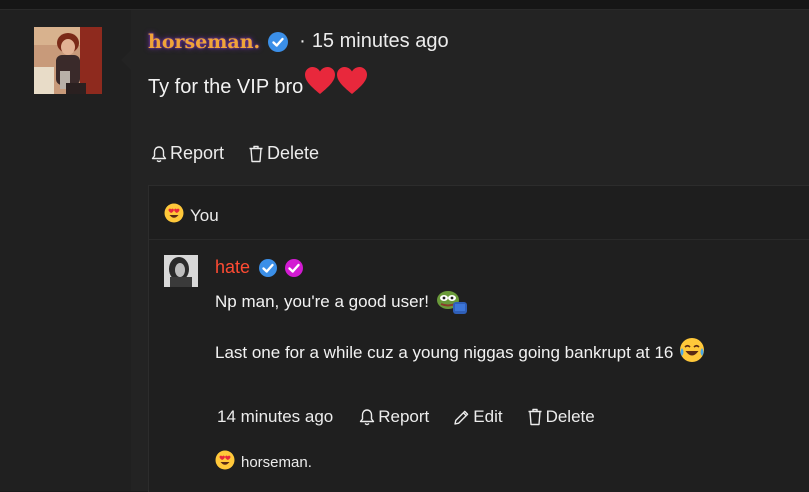 This screenshot has height=492, width=809. Describe the element at coordinates (404, 5) in the screenshot. I see `top-border` at that location.